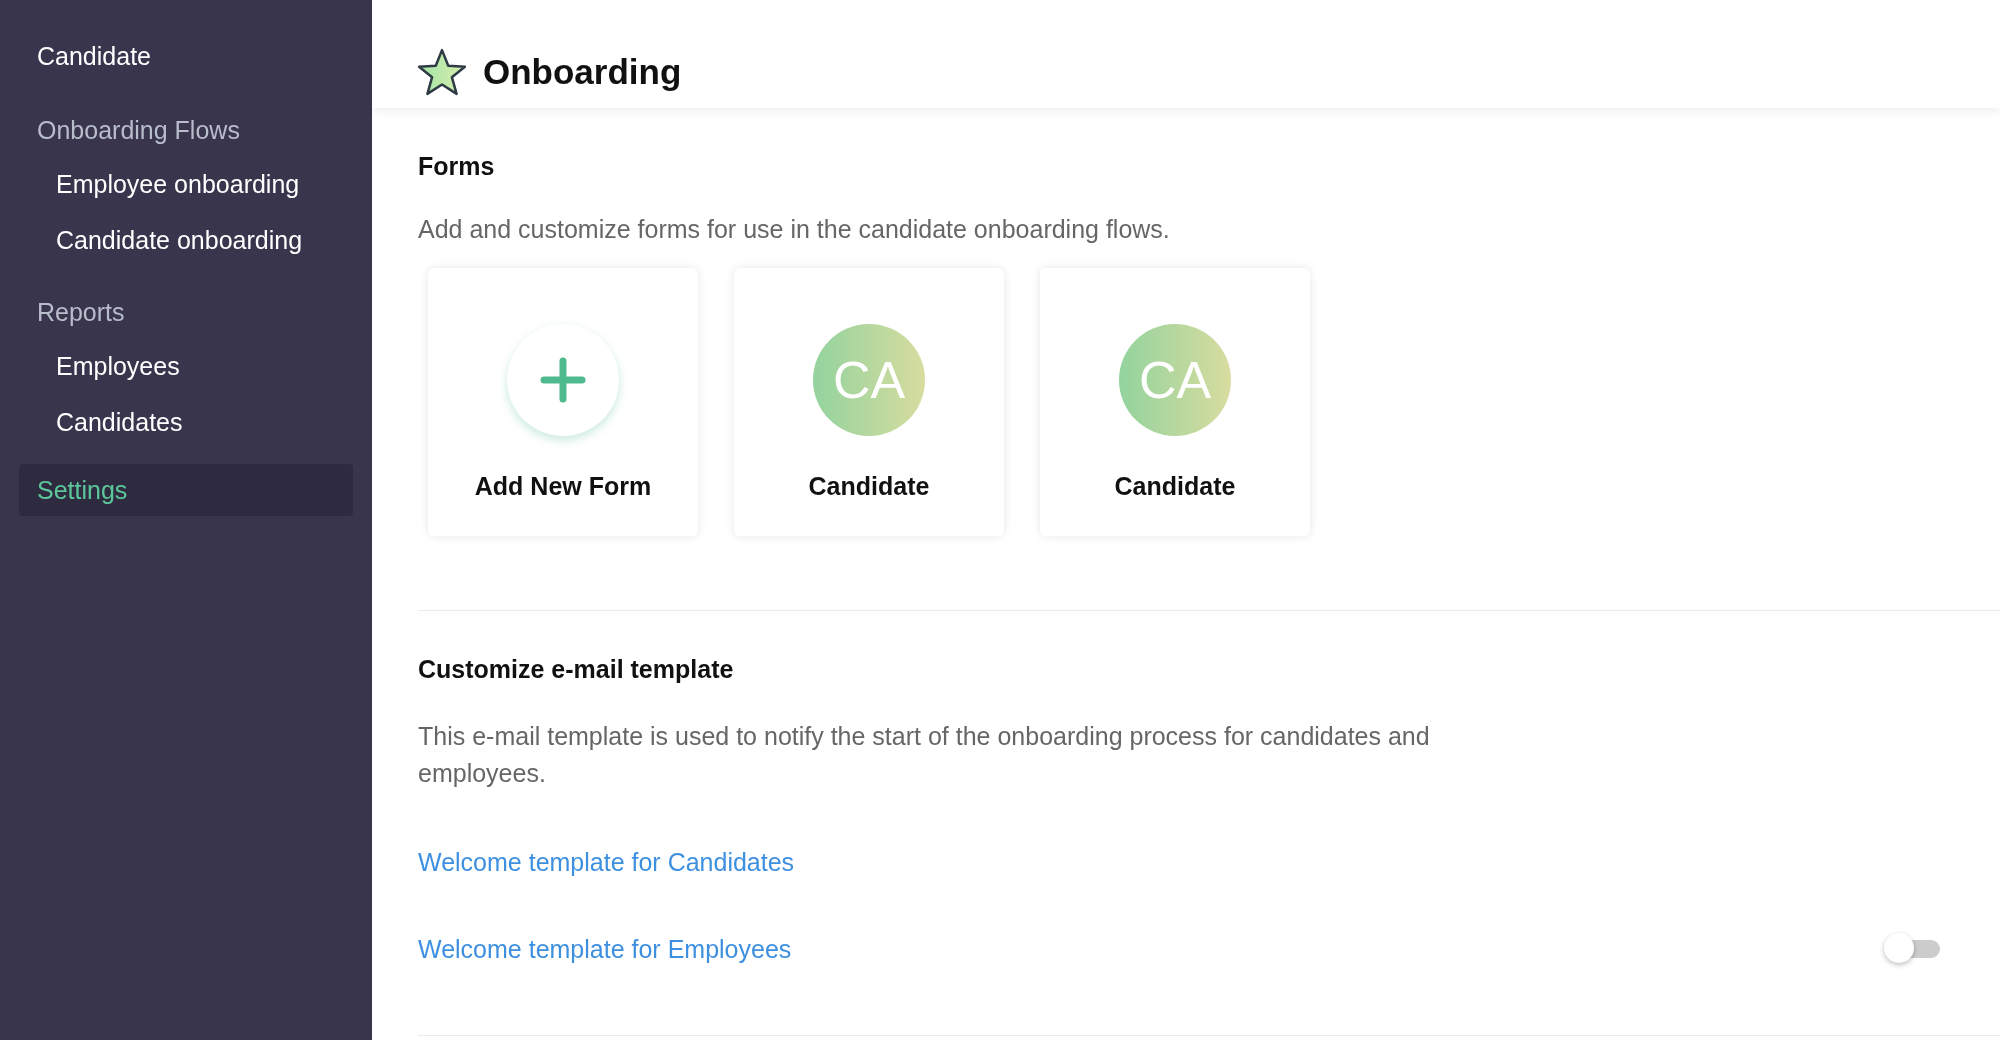 Image resolution: width=2000 pixels, height=1040 pixels. Describe the element at coordinates (582, 72) in the screenshot. I see `page-title: Onboarding` at that location.